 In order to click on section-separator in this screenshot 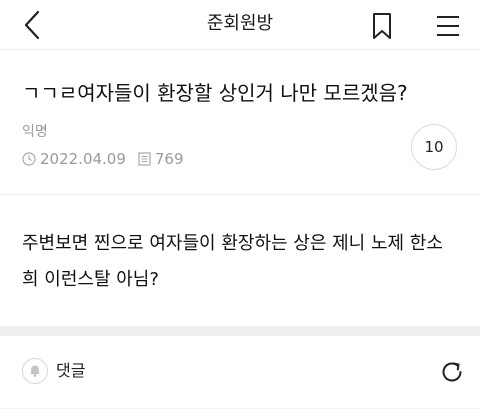, I will do `click(240, 331)`.